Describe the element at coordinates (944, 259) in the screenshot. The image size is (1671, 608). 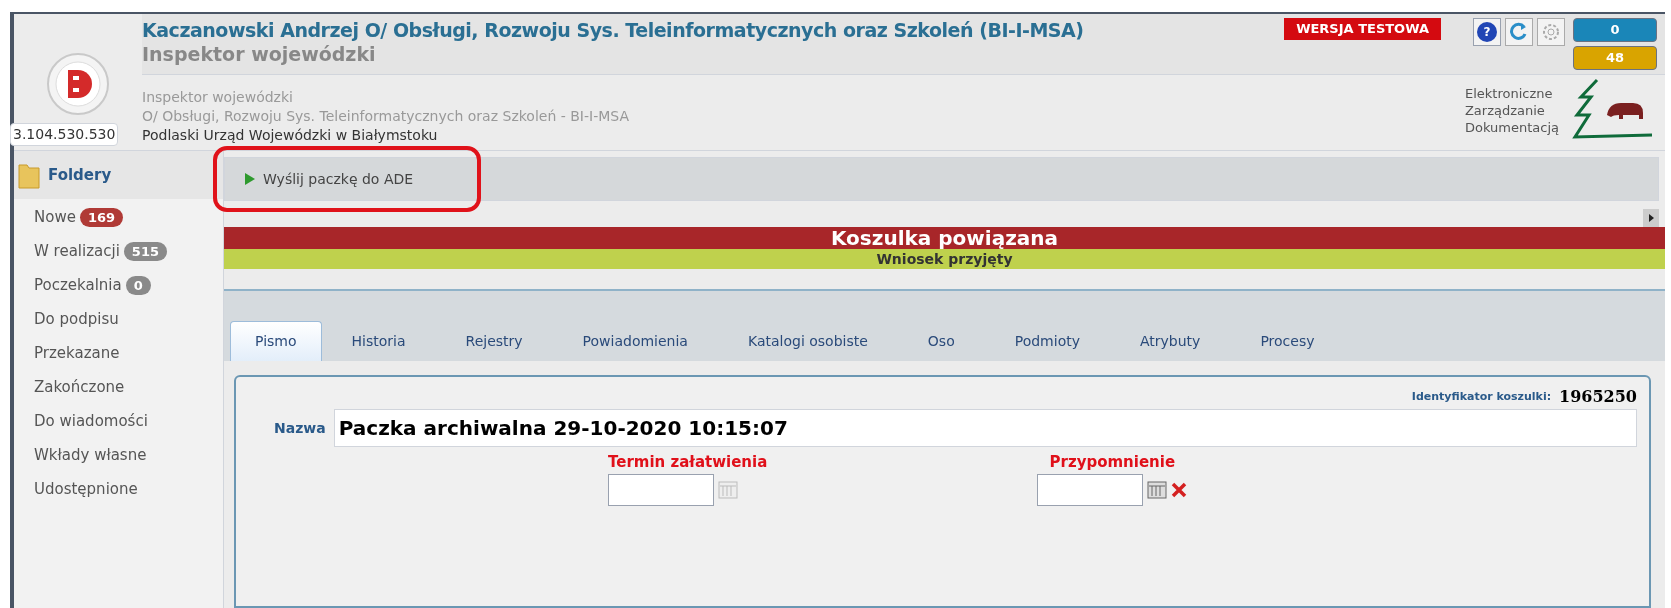
I see `banner-status: Wniosek przyjęty` at that location.